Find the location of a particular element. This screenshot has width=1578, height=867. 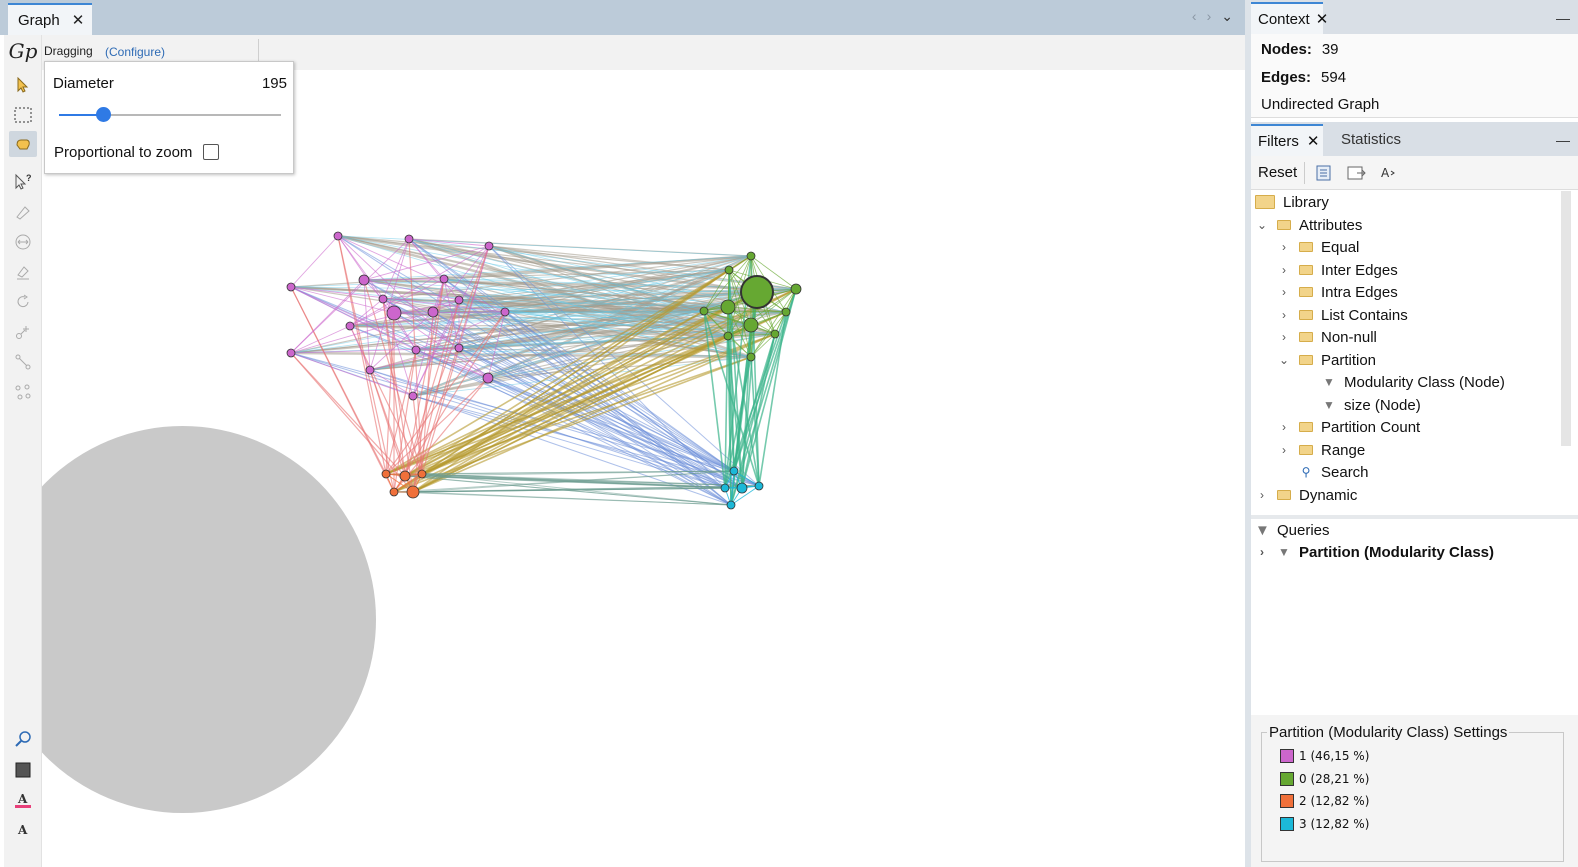

add-node-icon is located at coordinates (23, 332).